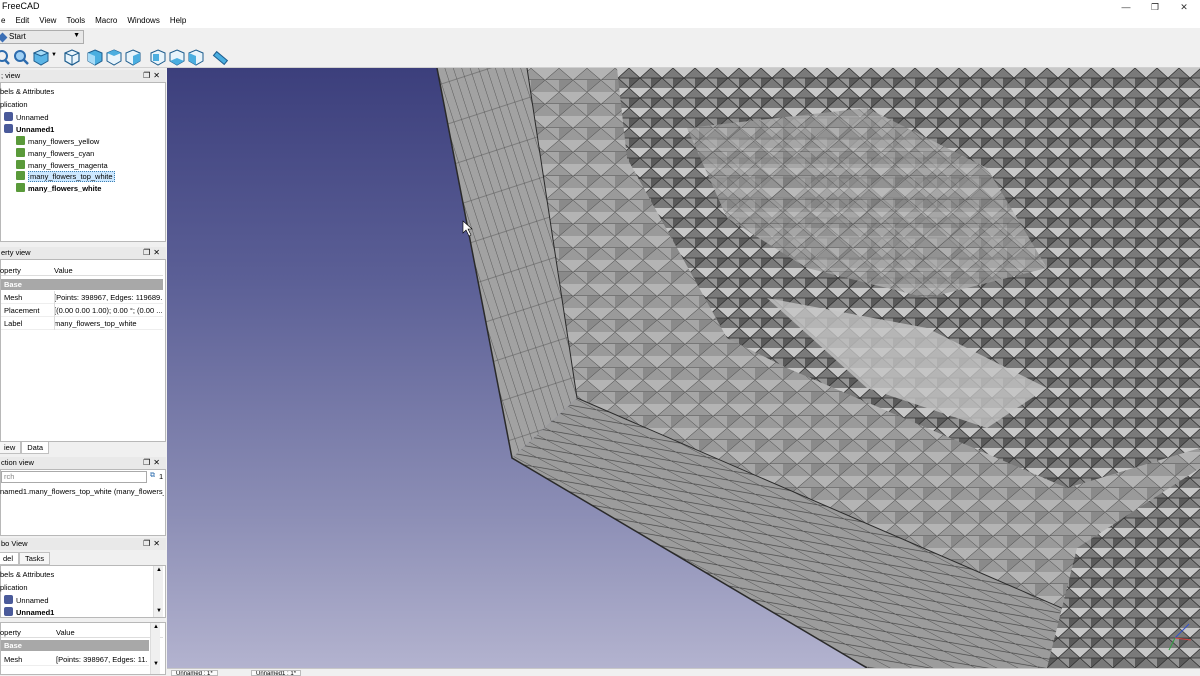 This screenshot has width=1200, height=676. I want to click on combo-scrollbar: ▲ ▼, so click(158, 591).